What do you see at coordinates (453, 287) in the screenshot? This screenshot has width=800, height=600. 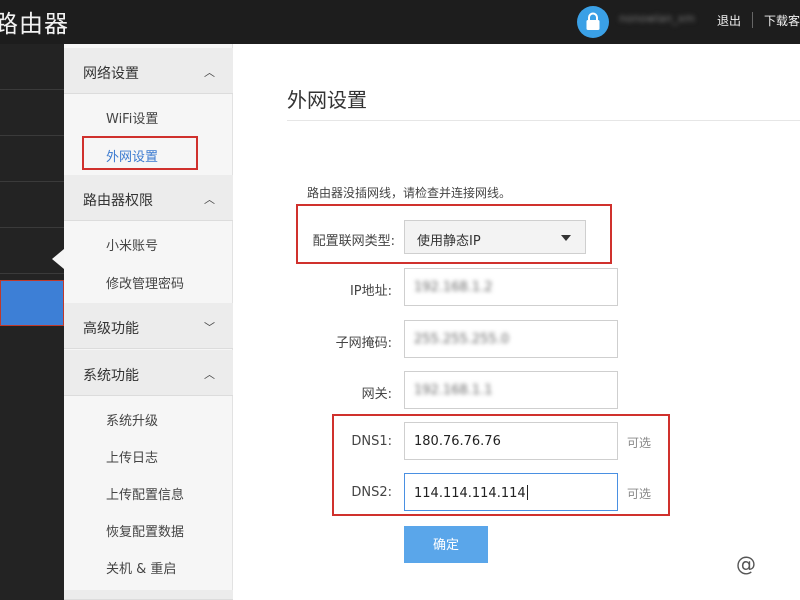 I see `ip-value: 192.168.1.2` at bounding box center [453, 287].